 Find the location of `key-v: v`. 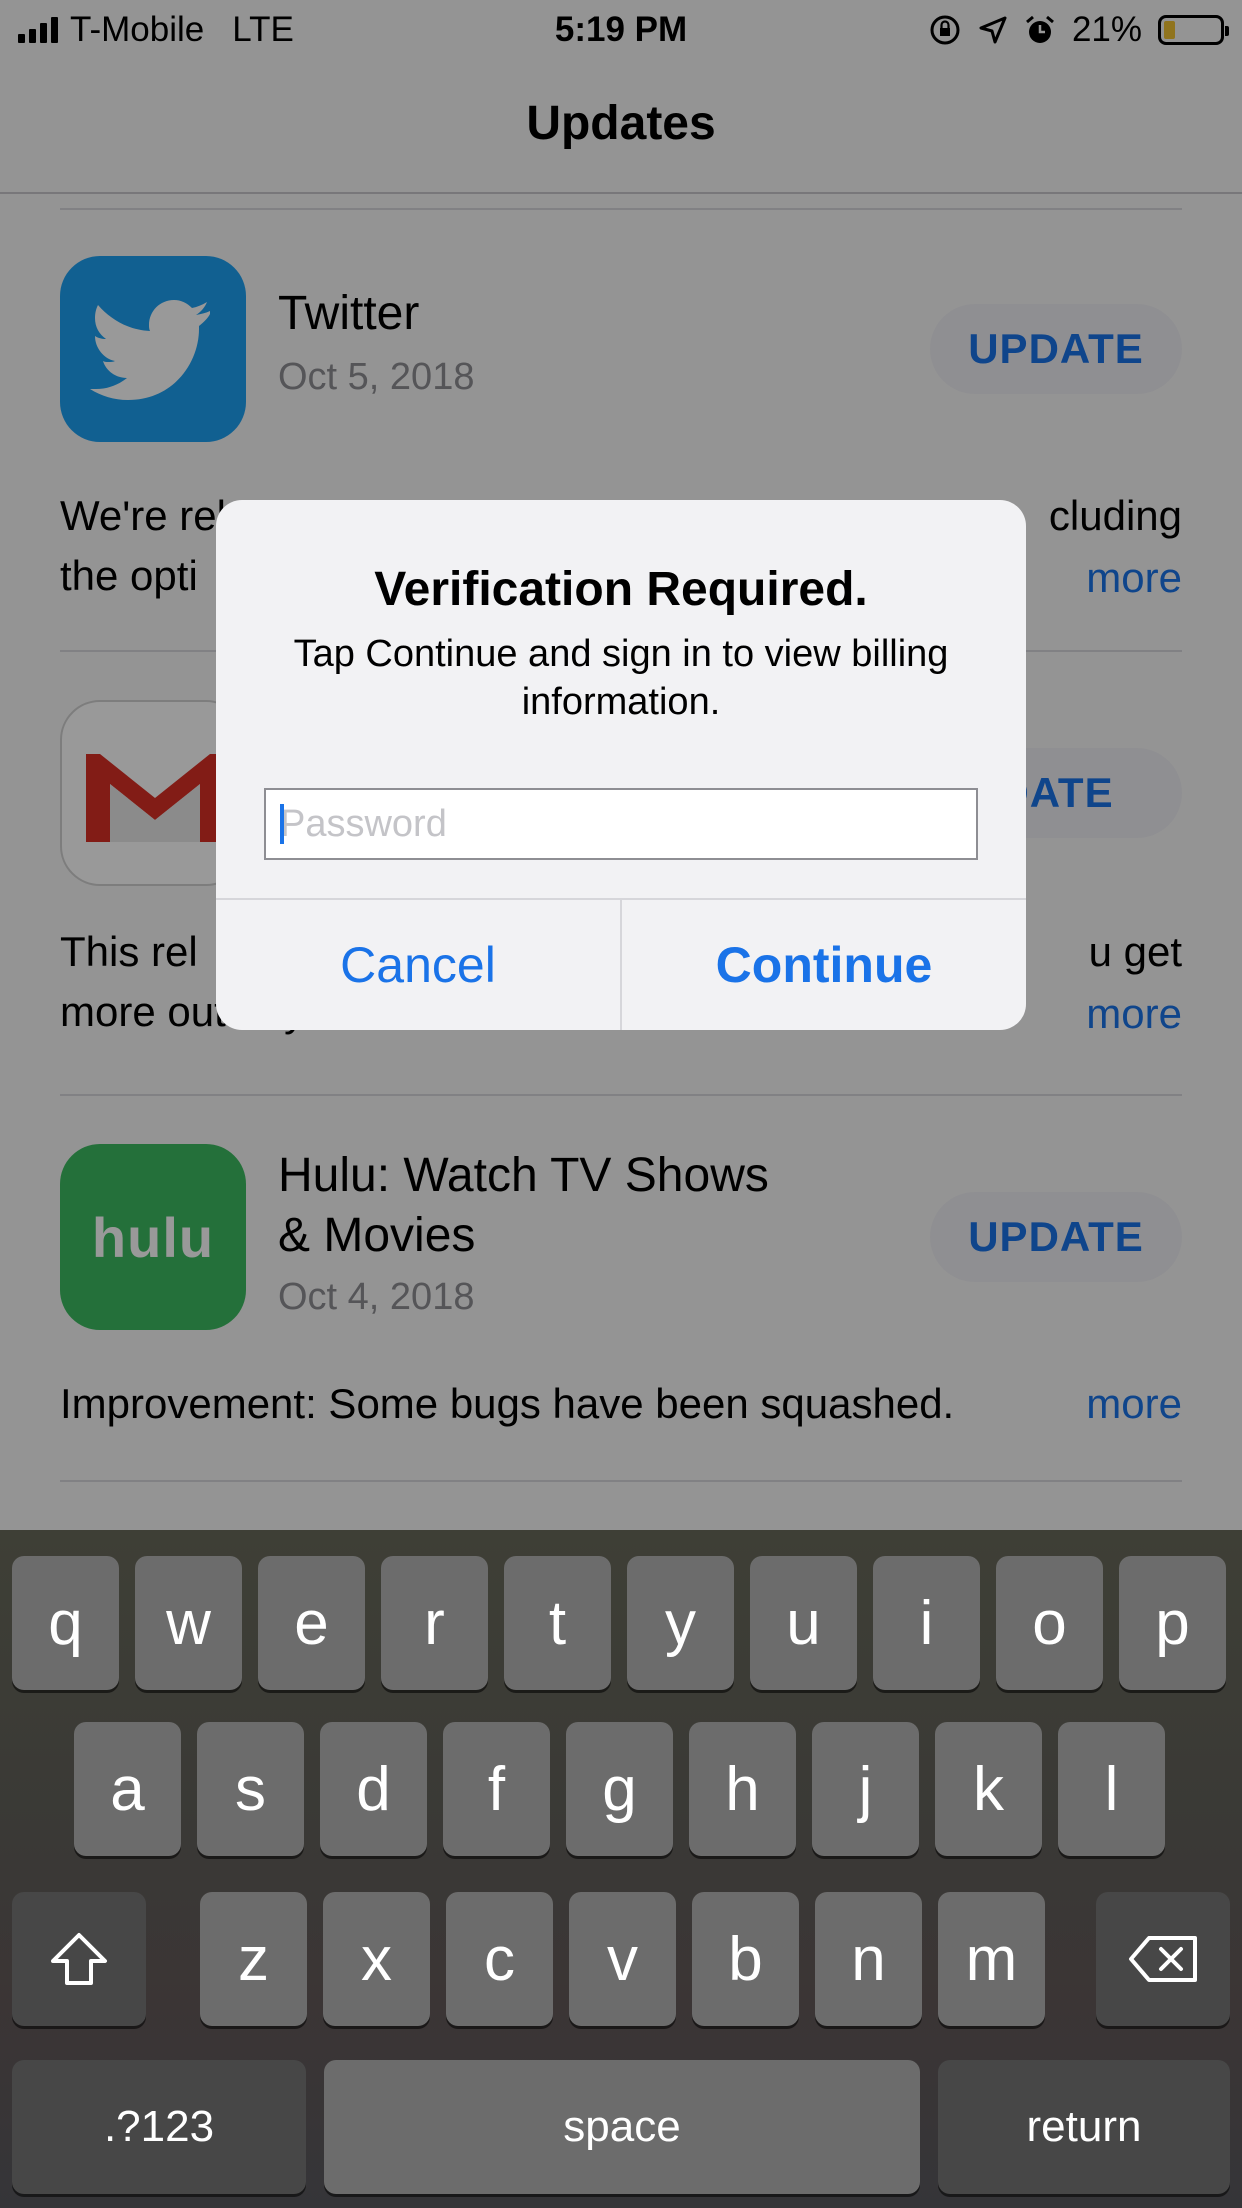

key-v: v is located at coordinates (622, 1959).